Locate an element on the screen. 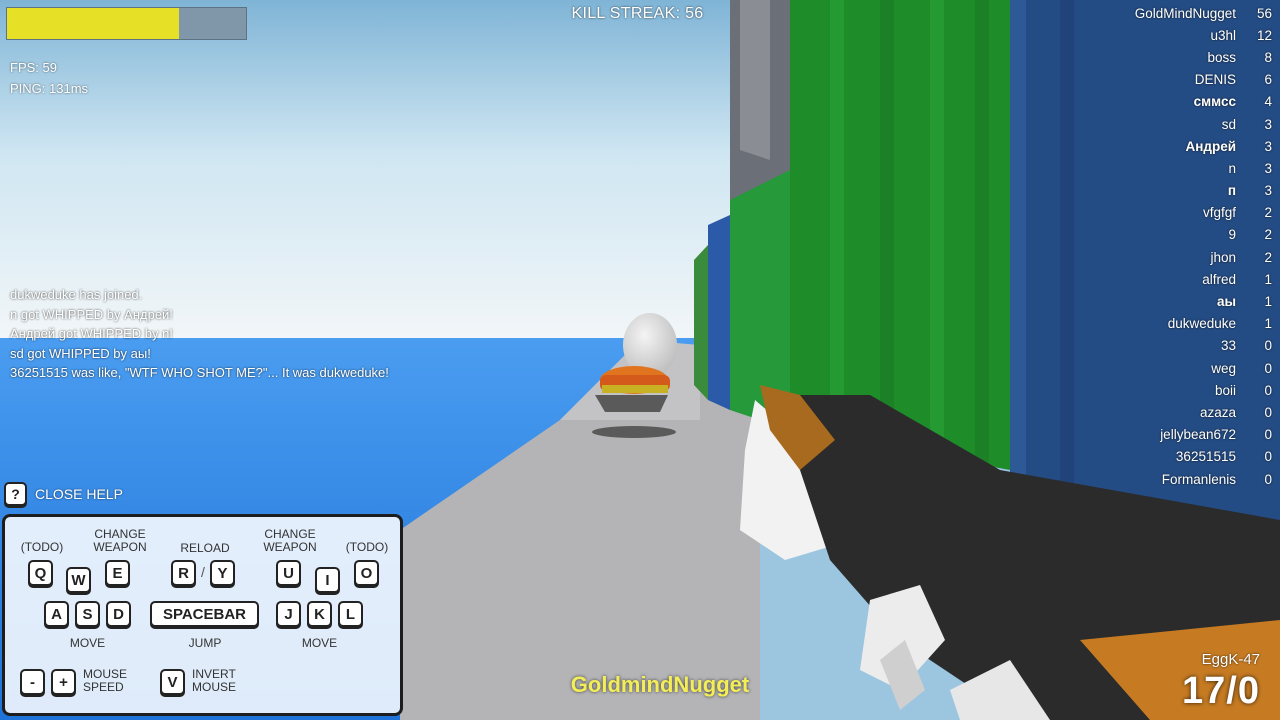 The image size is (1280, 720). scoreboard-row: boii 0 is located at coordinates (1127, 390).